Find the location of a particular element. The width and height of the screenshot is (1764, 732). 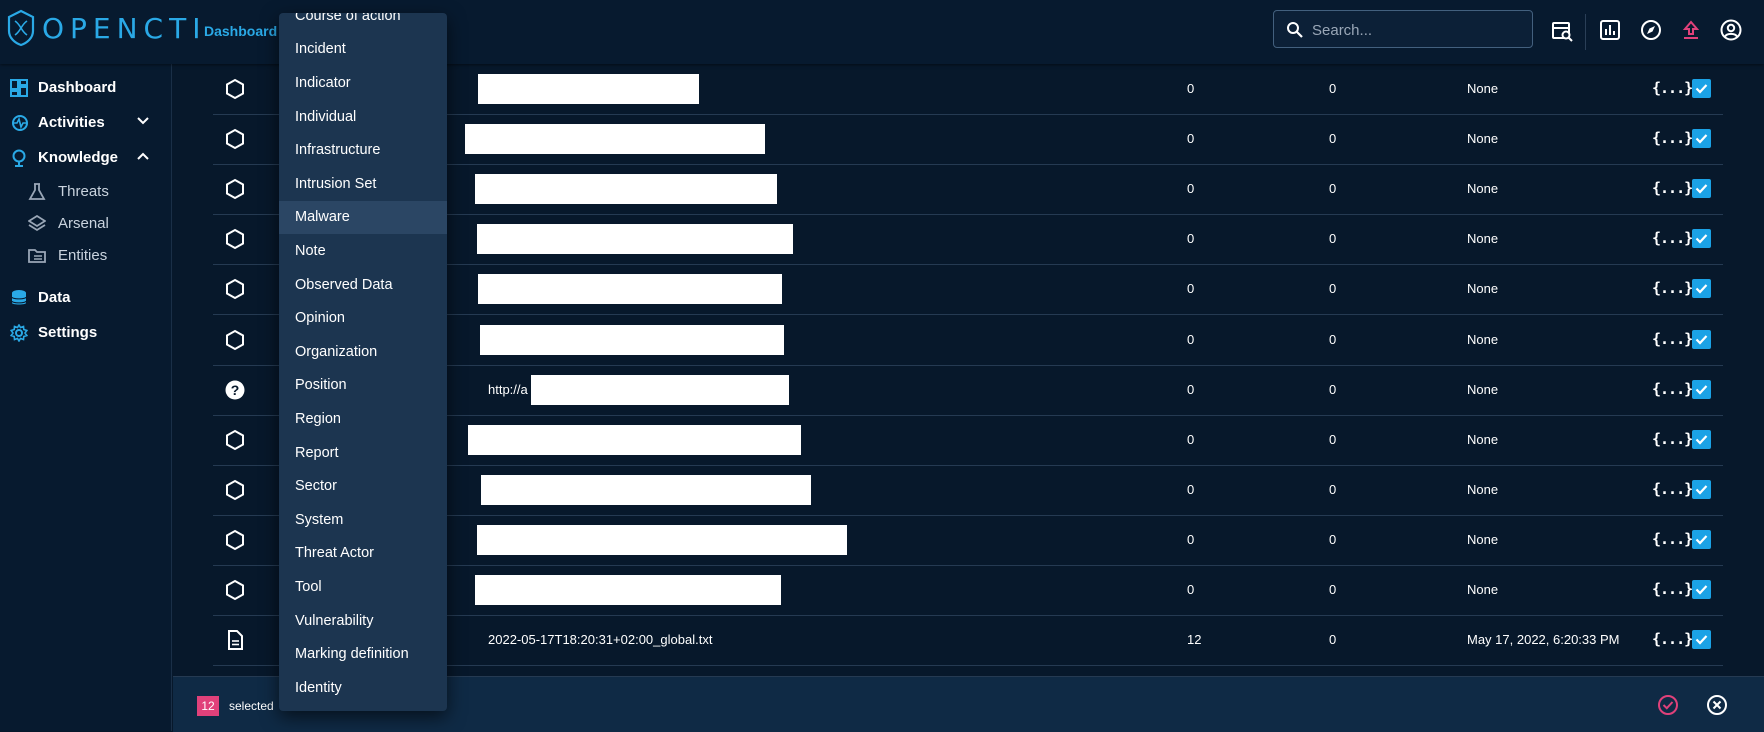

chevron-up-icon is located at coordinates (143, 156).